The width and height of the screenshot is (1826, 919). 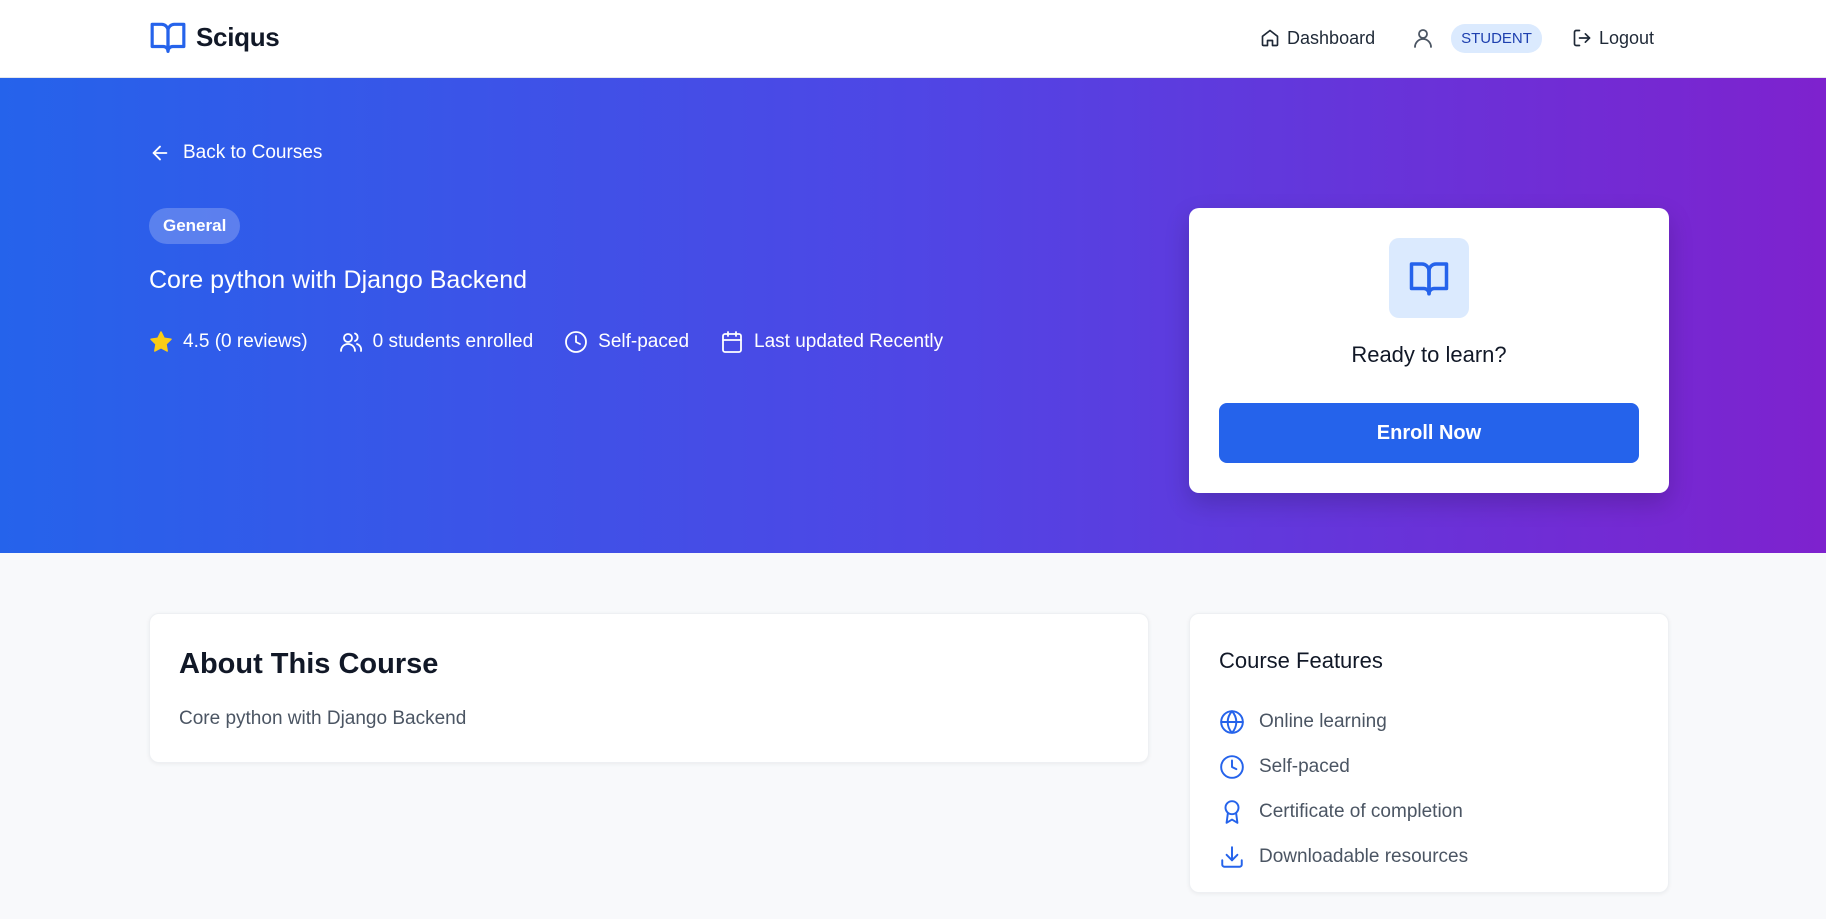 What do you see at coordinates (849, 341) in the screenshot?
I see `updated-text: Last updated Recently` at bounding box center [849, 341].